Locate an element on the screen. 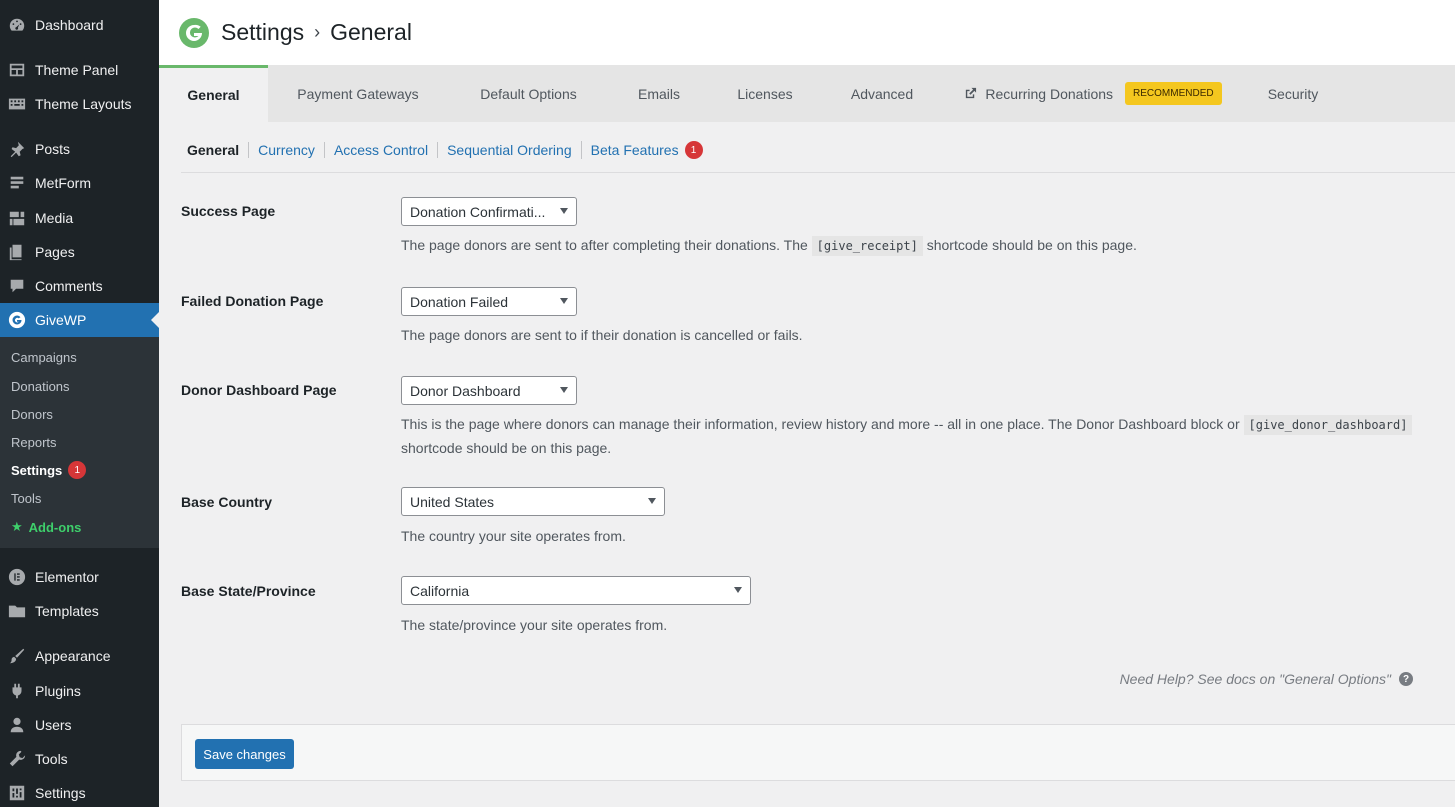 This screenshot has height=807, width=1455. help-icon: ? is located at coordinates (1406, 679).